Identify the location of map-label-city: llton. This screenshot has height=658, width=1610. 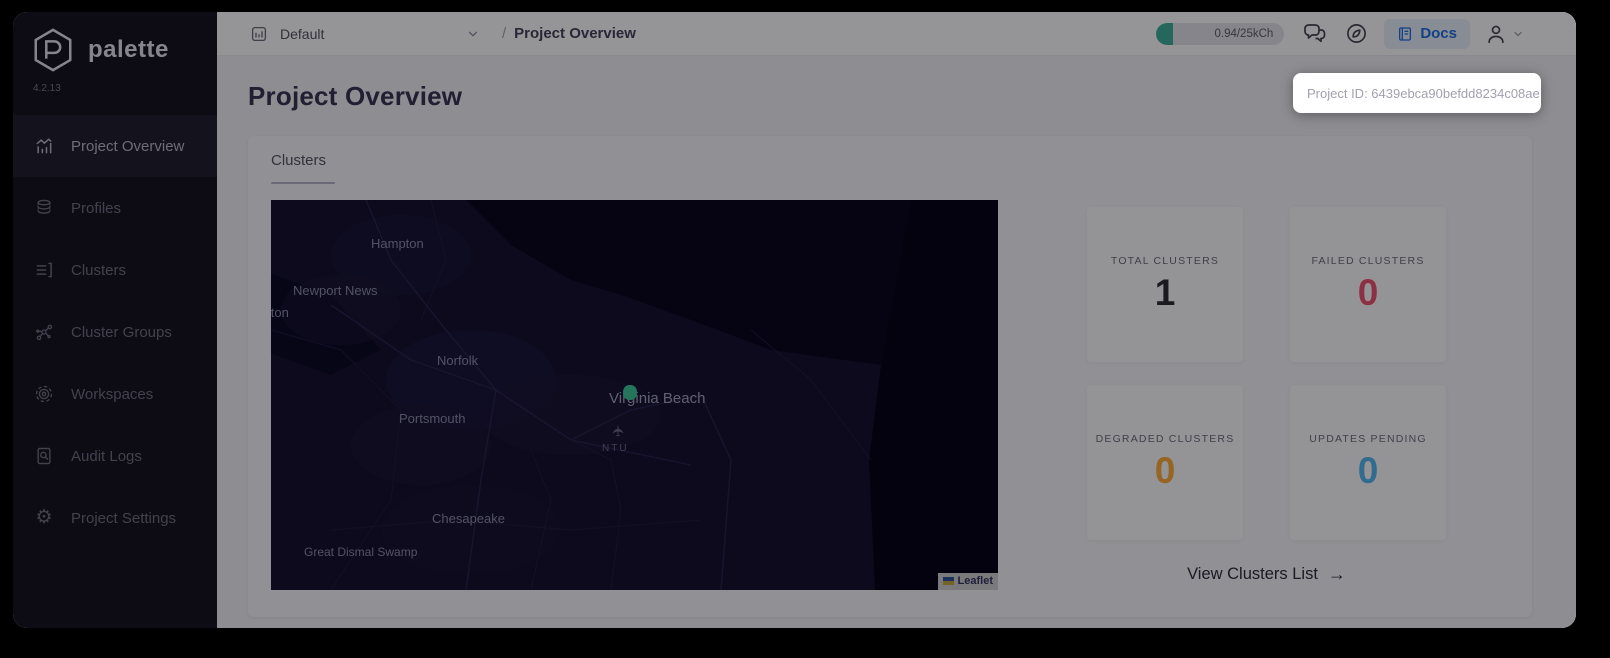
(280, 312).